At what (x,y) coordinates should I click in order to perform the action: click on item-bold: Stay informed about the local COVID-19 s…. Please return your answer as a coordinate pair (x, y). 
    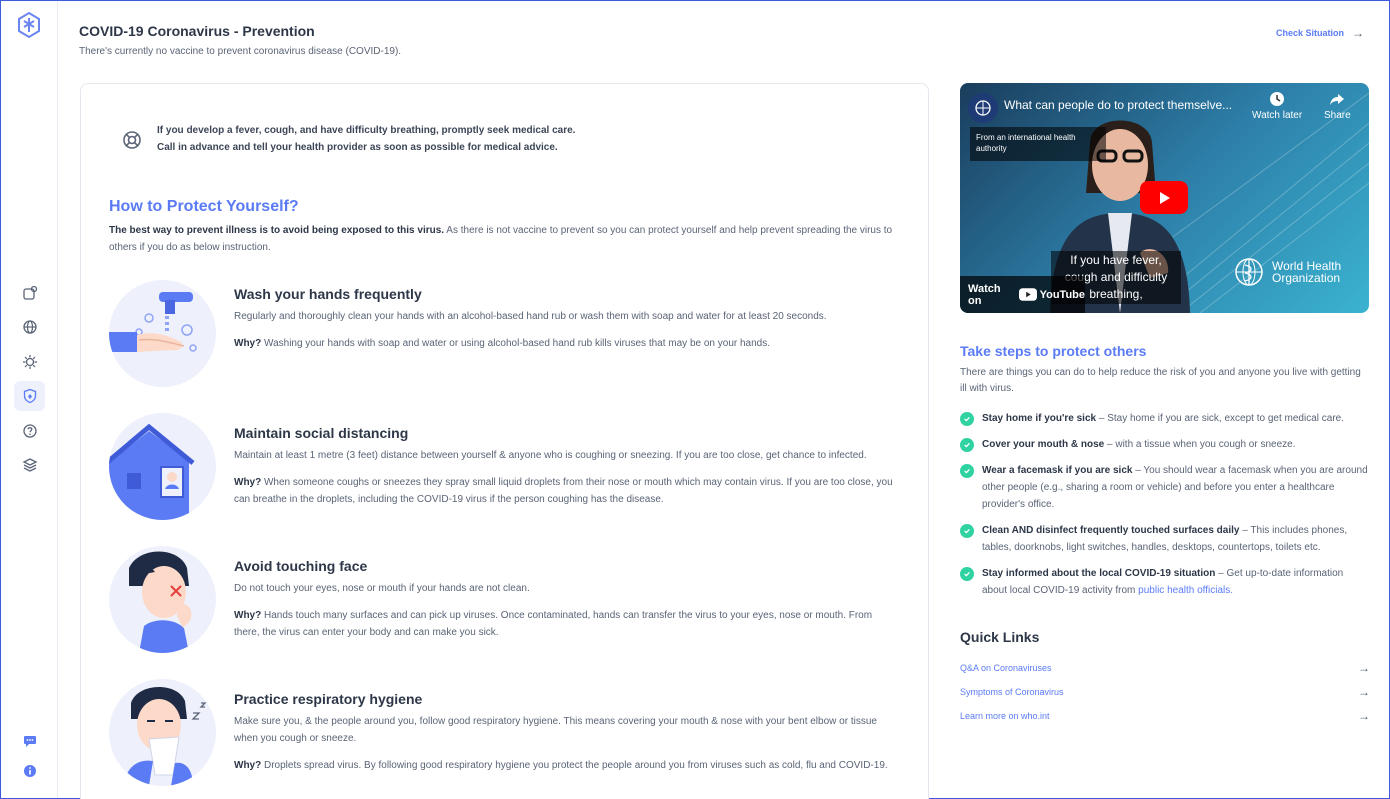
    Looking at the image, I should click on (1099, 573).